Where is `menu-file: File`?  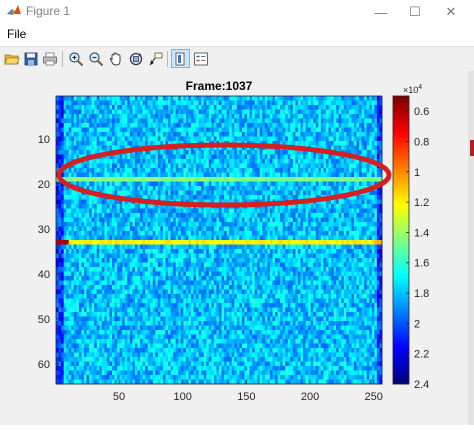 menu-file: File is located at coordinates (16, 34).